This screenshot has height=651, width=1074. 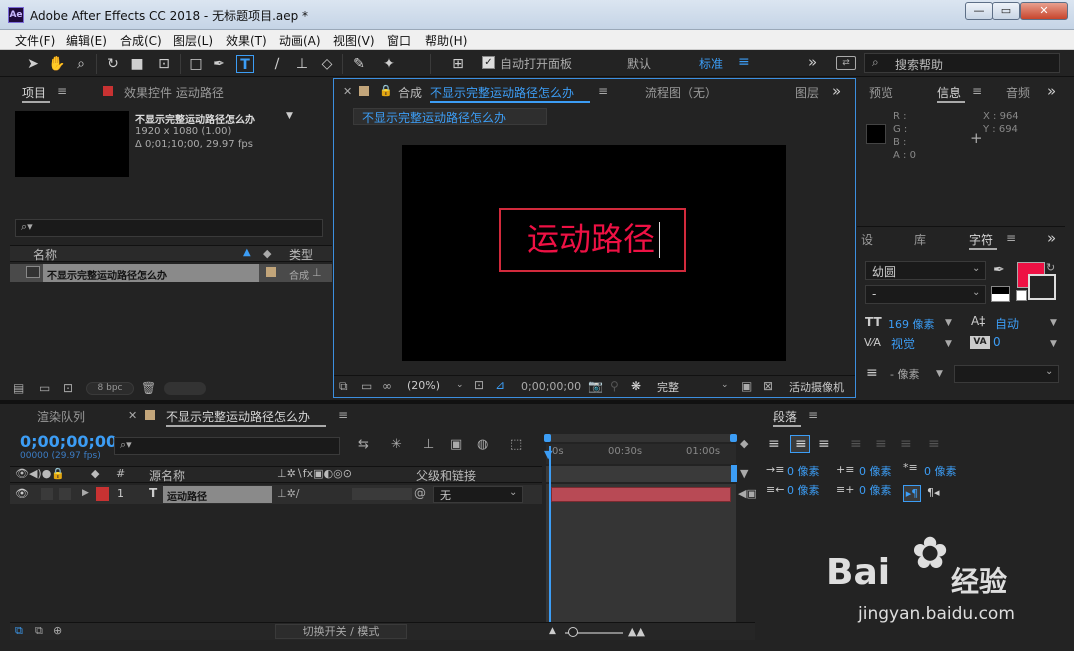 What do you see at coordinates (57, 630) in the screenshot?
I see `in-out-pane-icon: ⊕` at bounding box center [57, 630].